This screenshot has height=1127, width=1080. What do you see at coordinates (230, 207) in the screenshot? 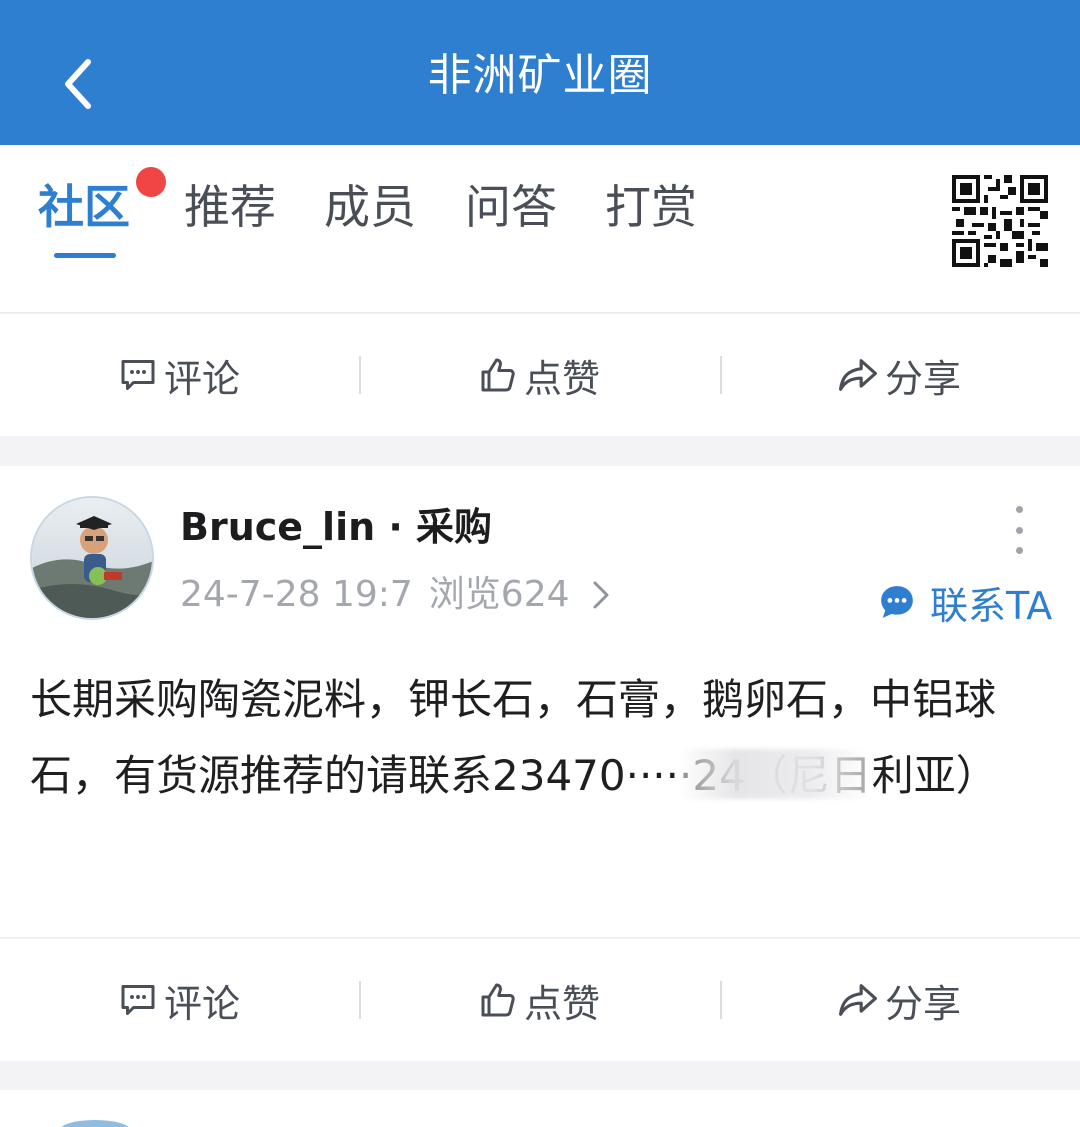
I see `tab-recommend: 推荐` at bounding box center [230, 207].